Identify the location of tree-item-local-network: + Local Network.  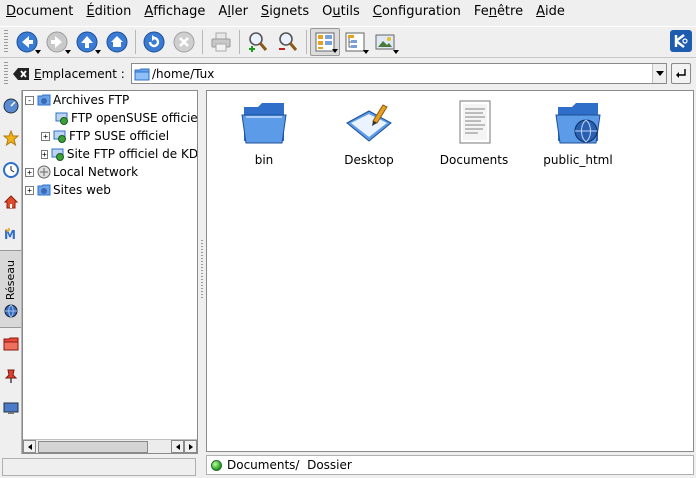
(111, 172).